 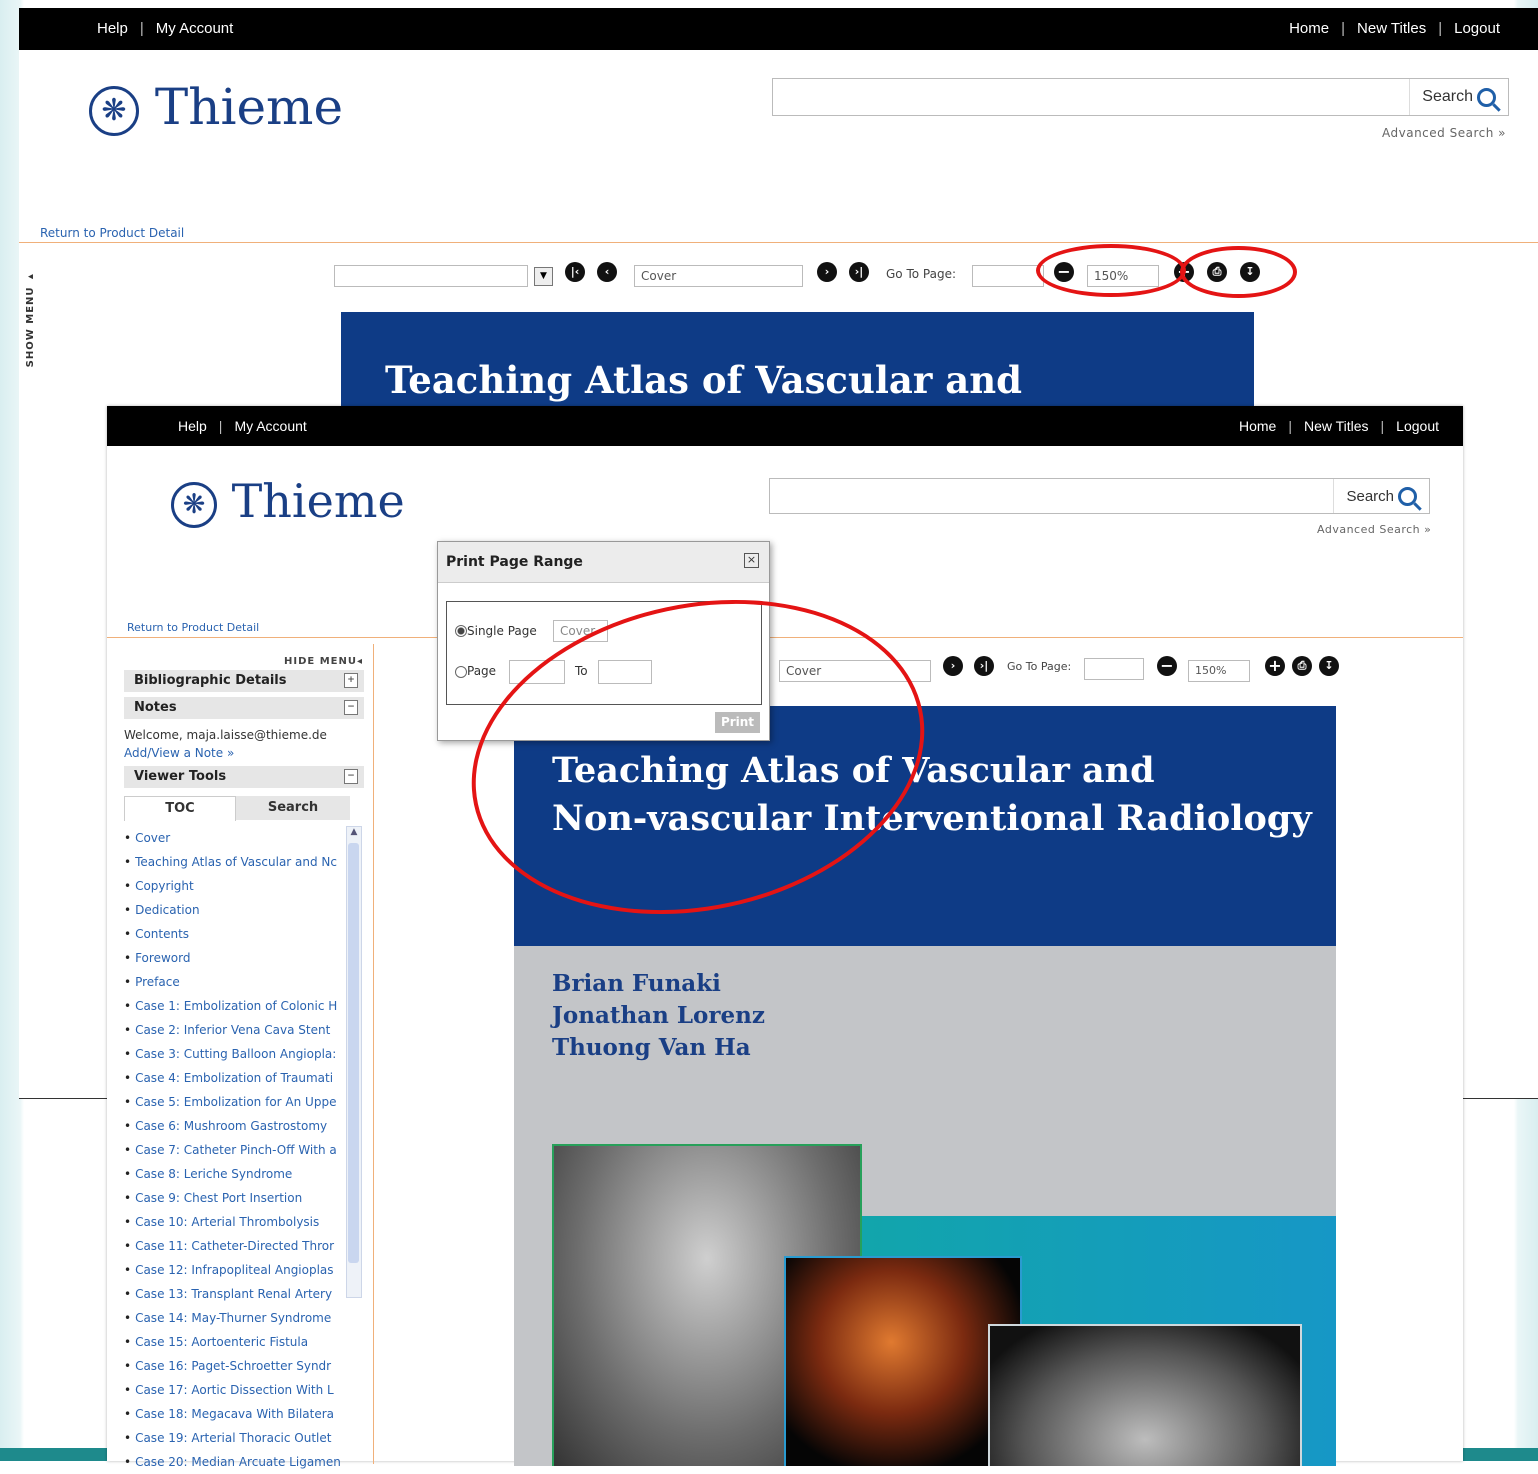 What do you see at coordinates (235, 1078) in the screenshot?
I see `toc-item: Case 4: Embolization of Traumati` at bounding box center [235, 1078].